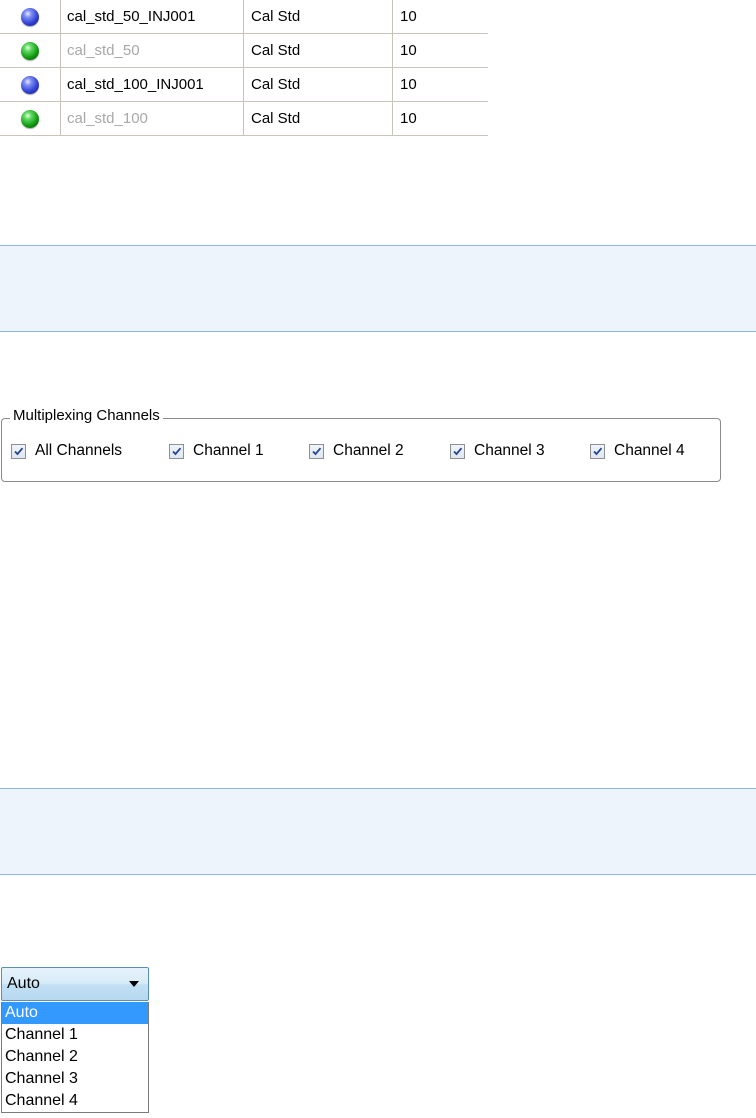 This screenshot has width=756, height=1118. I want to click on checkbox-label: Channel 4, so click(649, 450).